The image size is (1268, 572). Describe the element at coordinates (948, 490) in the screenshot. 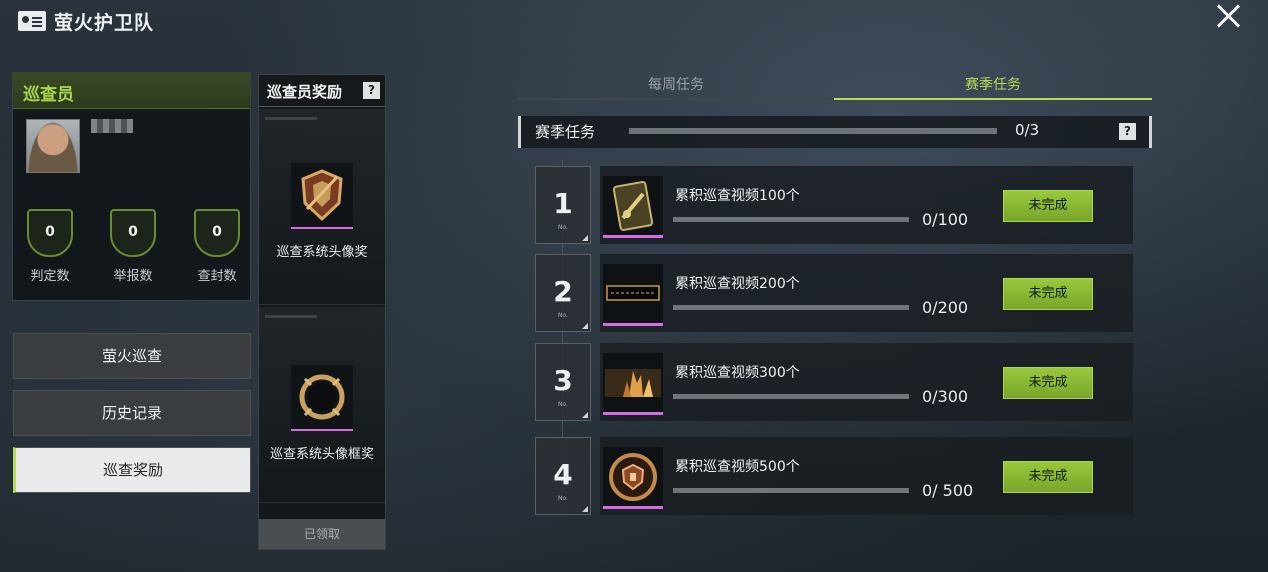

I see `task-progress-text: 0/ 500` at that location.